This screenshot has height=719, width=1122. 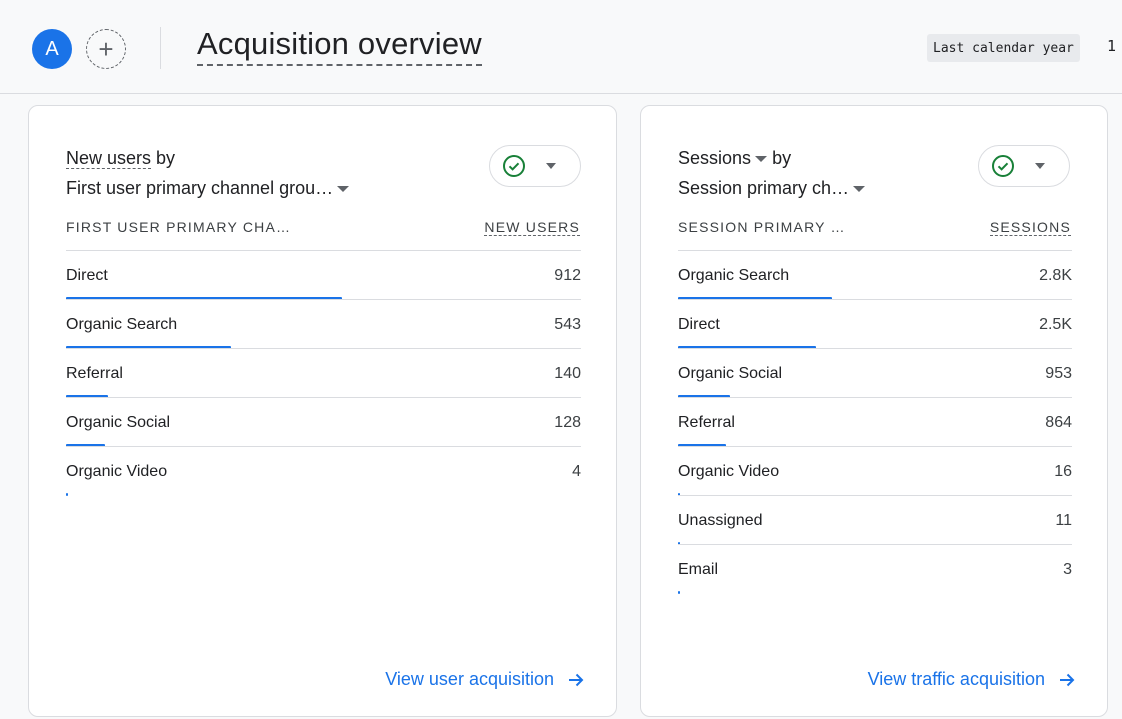 What do you see at coordinates (567, 324) in the screenshot?
I see `row-value: 543` at bounding box center [567, 324].